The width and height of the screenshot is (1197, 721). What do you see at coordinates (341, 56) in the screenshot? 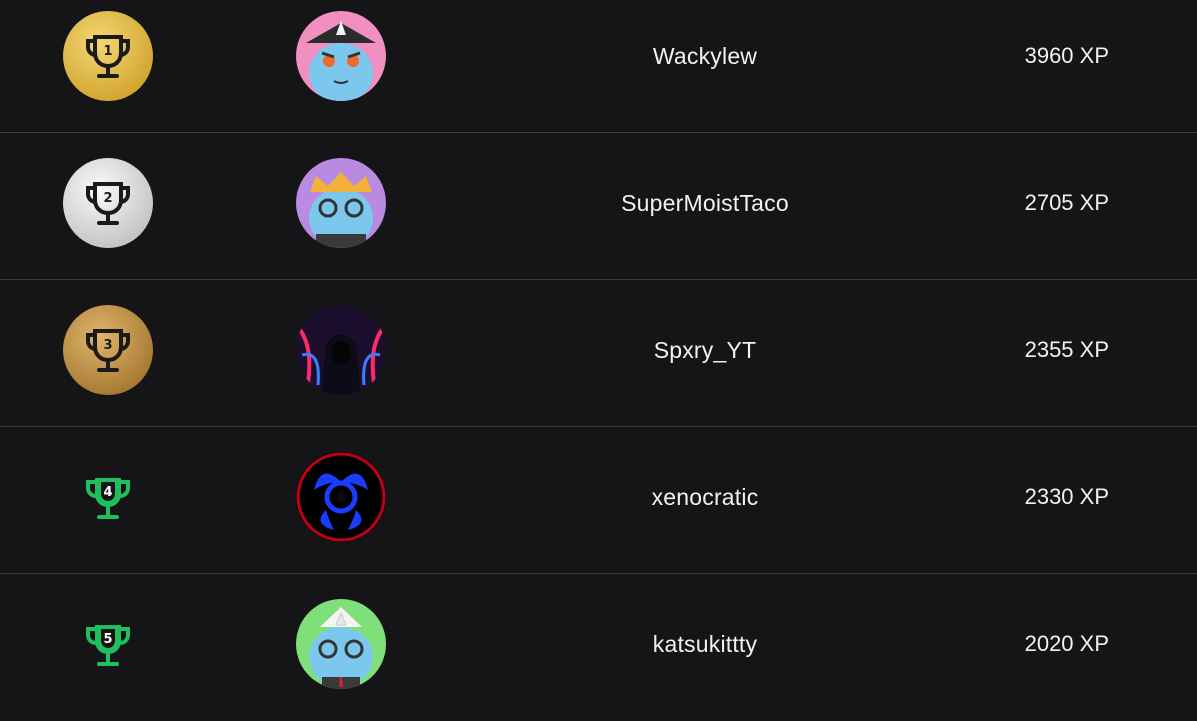
I see `unicorn-pirate-avatar` at bounding box center [341, 56].